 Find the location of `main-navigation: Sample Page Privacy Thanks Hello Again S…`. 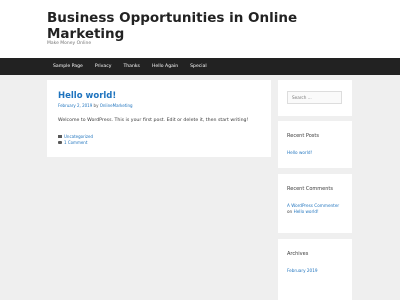

main-navigation: Sample Page Privacy Thanks Hello Again S… is located at coordinates (200, 66).